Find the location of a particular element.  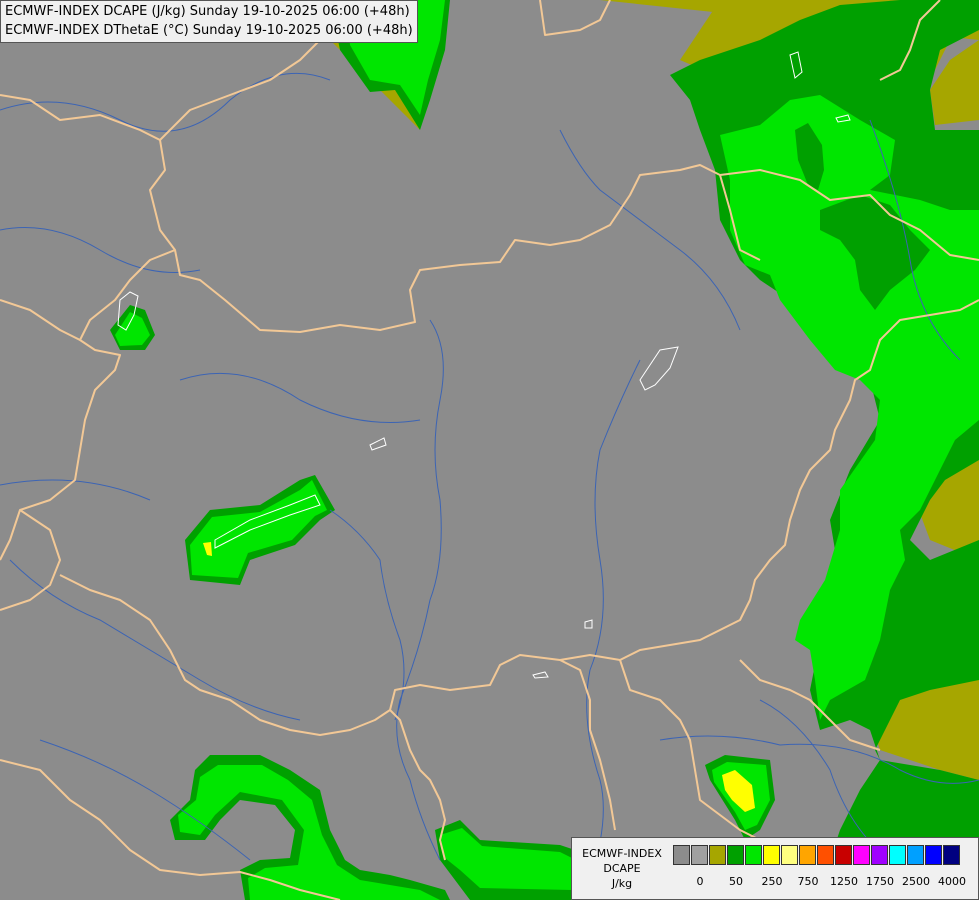

legend-unit: J/kg is located at coordinates (622, 883).